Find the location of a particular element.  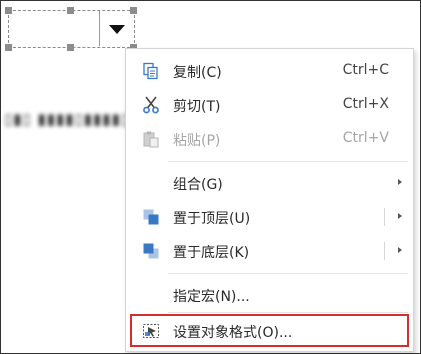

combo-box-control is located at coordinates (69, 29).